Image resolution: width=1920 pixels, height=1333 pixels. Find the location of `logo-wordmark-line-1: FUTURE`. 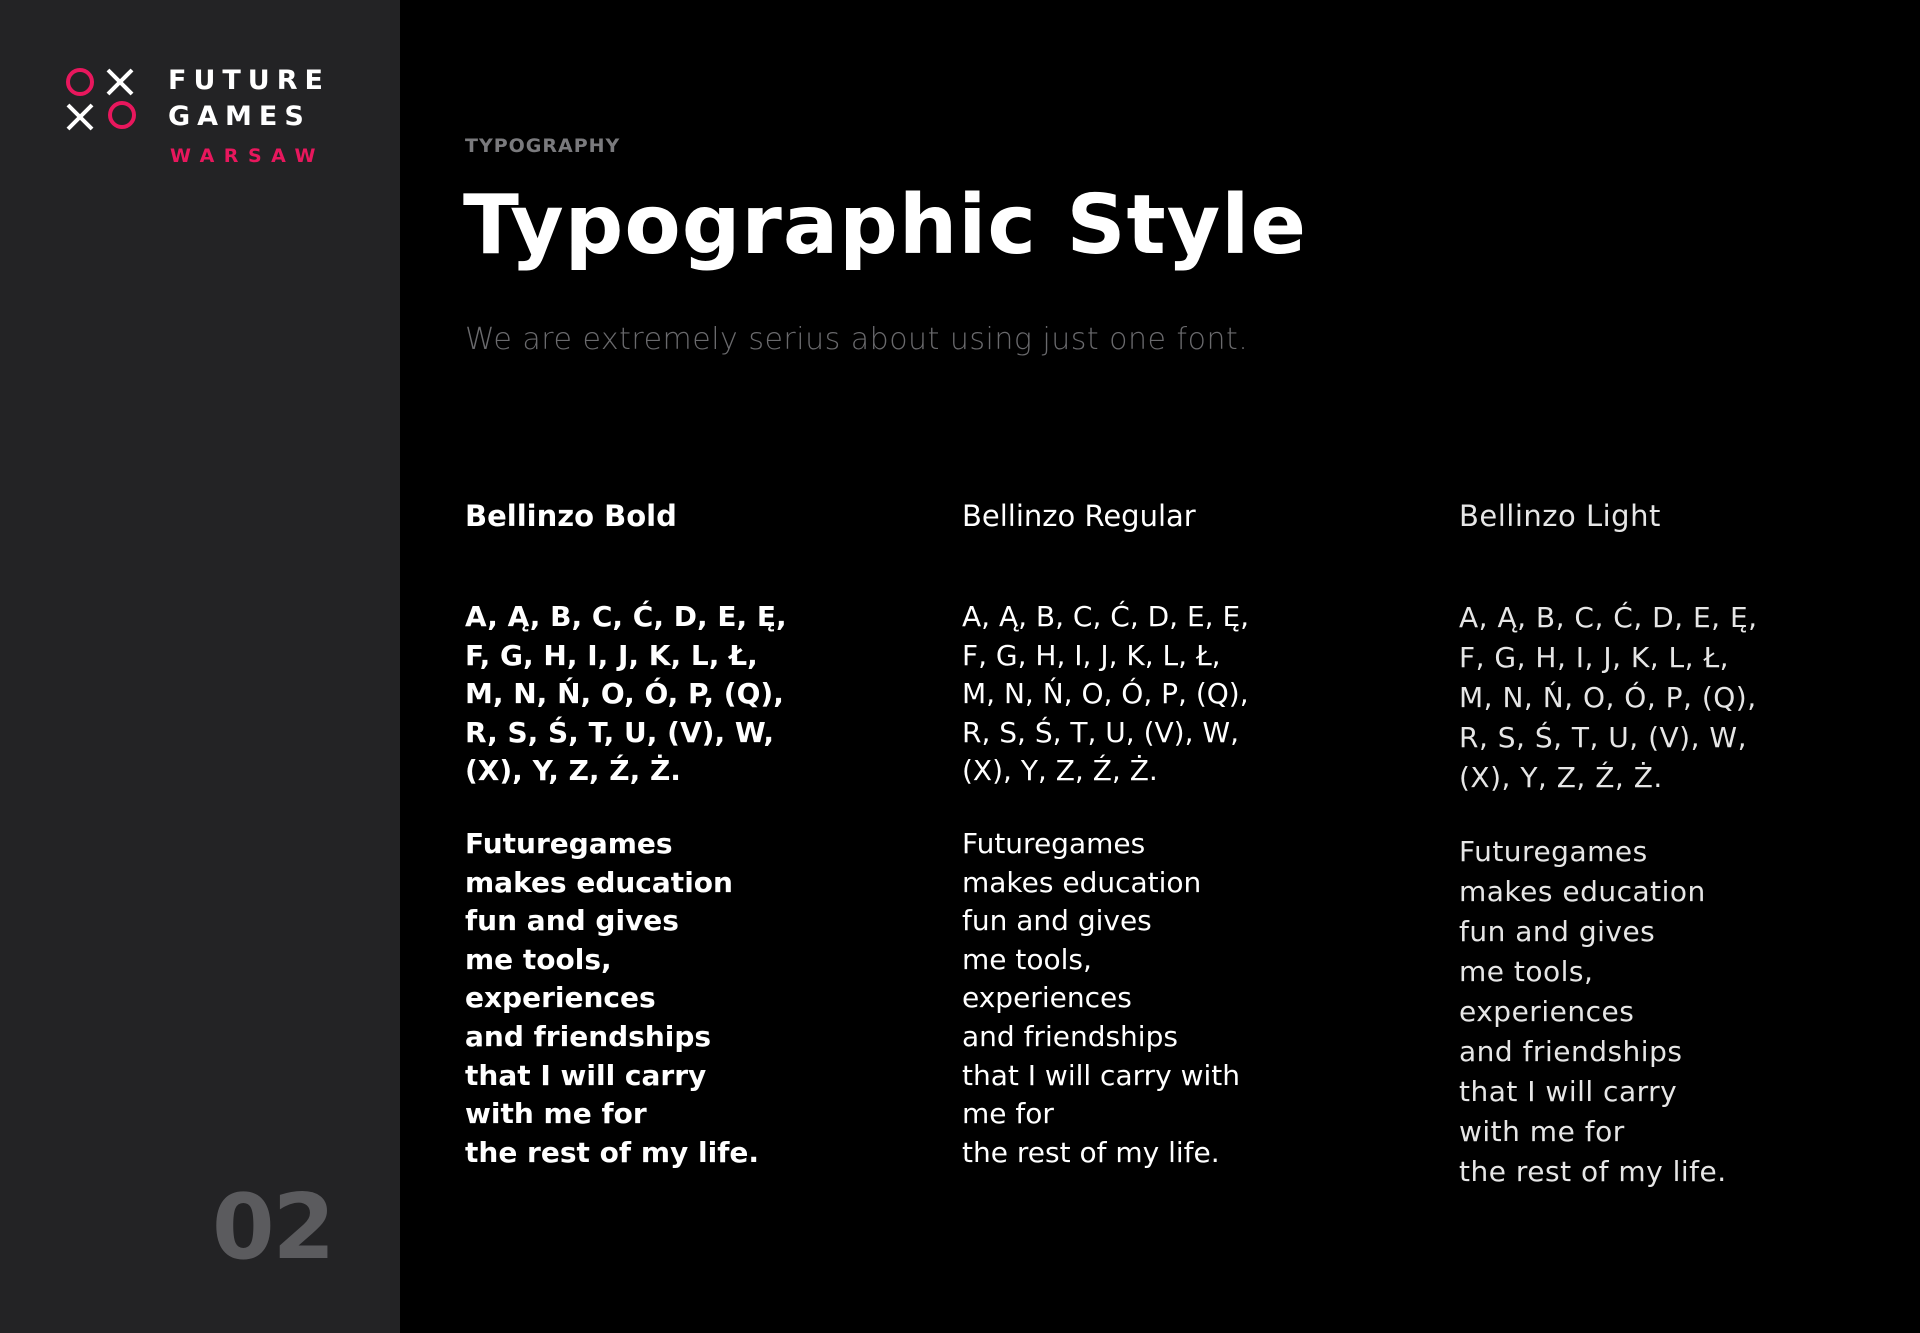

logo-wordmark-line-1: FUTURE is located at coordinates (249, 80).